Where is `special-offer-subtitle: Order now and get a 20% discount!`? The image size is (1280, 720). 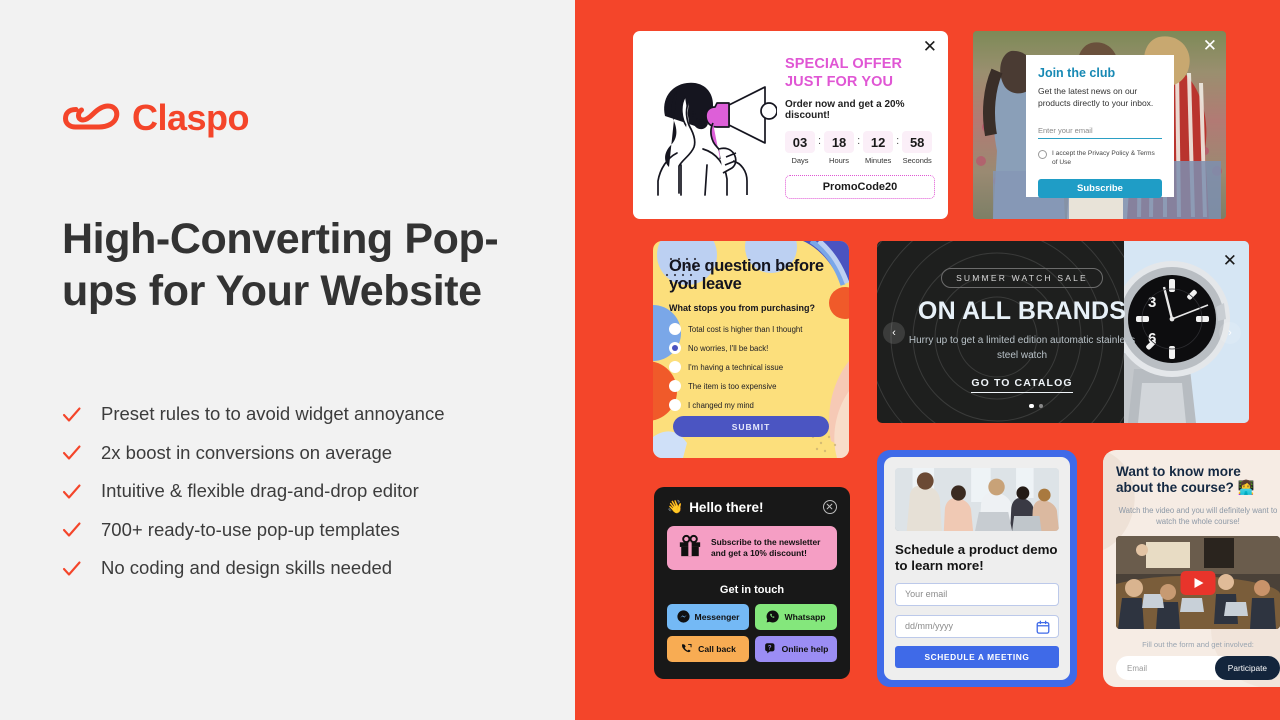 special-offer-subtitle: Order now and get a 20% discount! is located at coordinates (845, 110).